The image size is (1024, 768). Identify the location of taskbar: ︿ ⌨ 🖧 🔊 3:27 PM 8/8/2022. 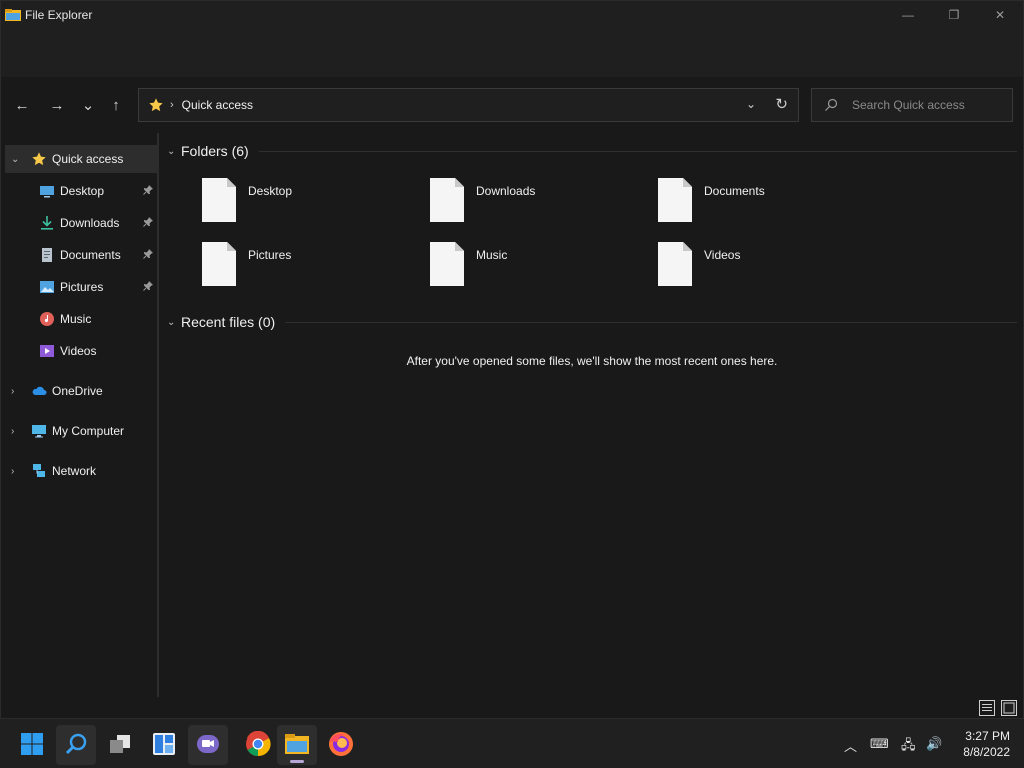
(512, 743).